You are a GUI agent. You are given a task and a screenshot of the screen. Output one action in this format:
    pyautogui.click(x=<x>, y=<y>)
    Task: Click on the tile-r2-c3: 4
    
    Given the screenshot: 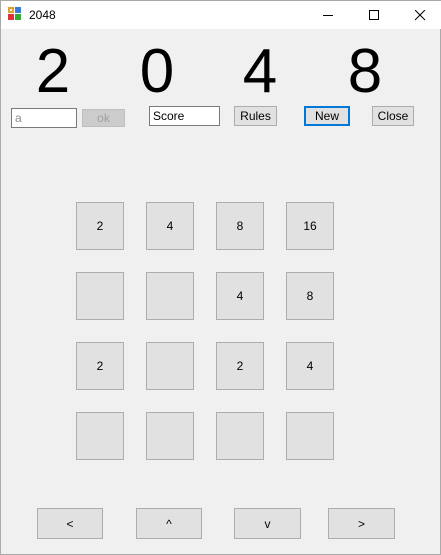 What is the action you would take?
    pyautogui.click(x=240, y=296)
    